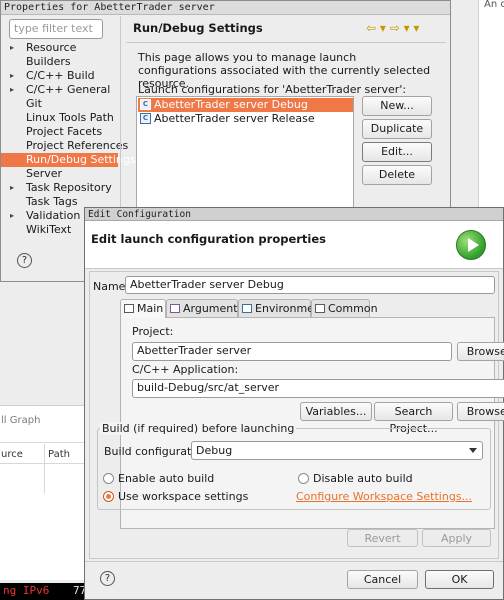 The width and height of the screenshot is (504, 600). What do you see at coordinates (303, 478) in the screenshot?
I see `radio-disable-auto-build` at bounding box center [303, 478].